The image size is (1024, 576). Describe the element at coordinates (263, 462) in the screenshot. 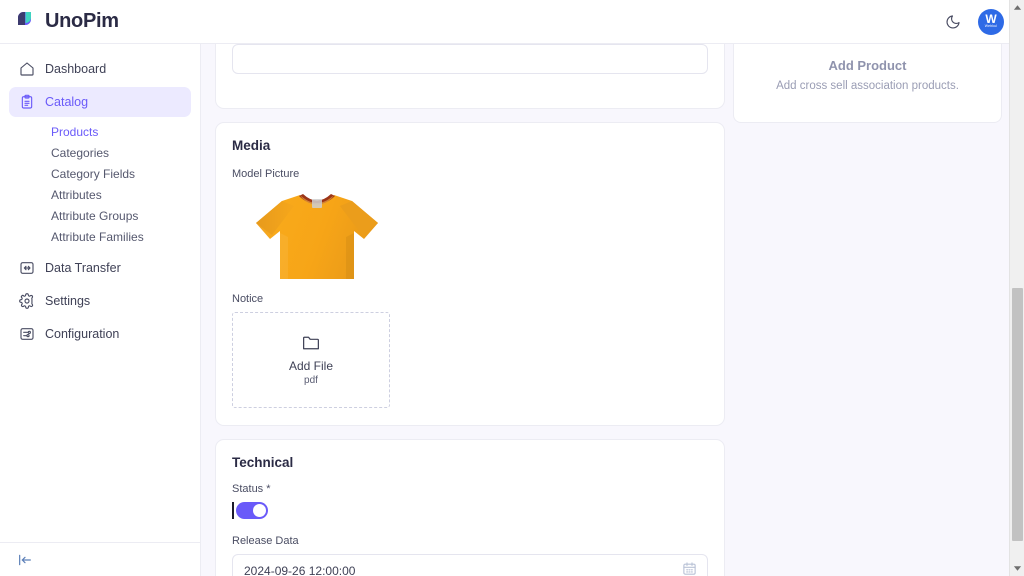

I see `technical-section-title: Technical` at that location.